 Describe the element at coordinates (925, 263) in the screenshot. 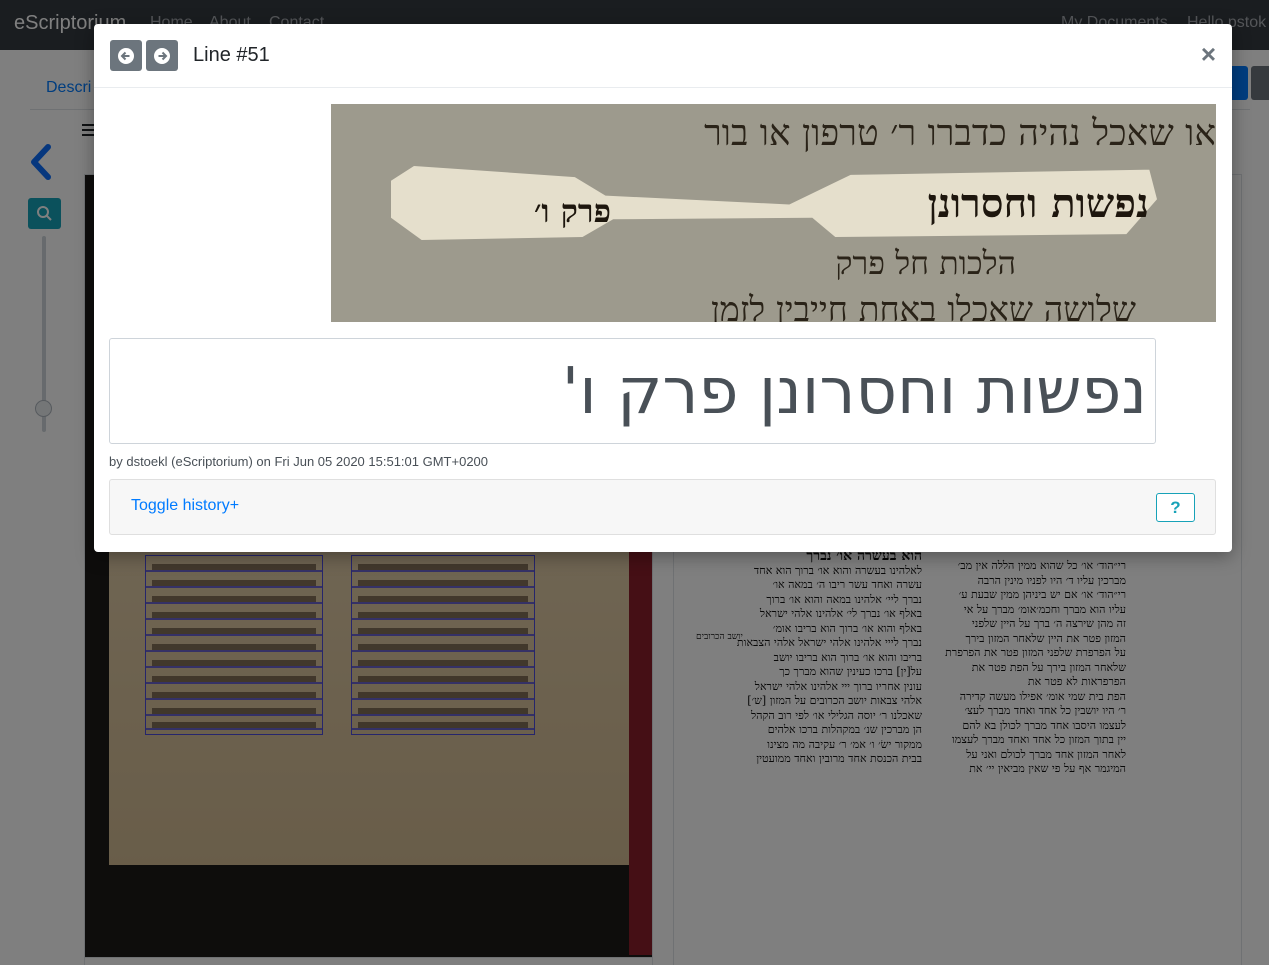

I see `line-image-text-below: הלכות חל פרק` at that location.